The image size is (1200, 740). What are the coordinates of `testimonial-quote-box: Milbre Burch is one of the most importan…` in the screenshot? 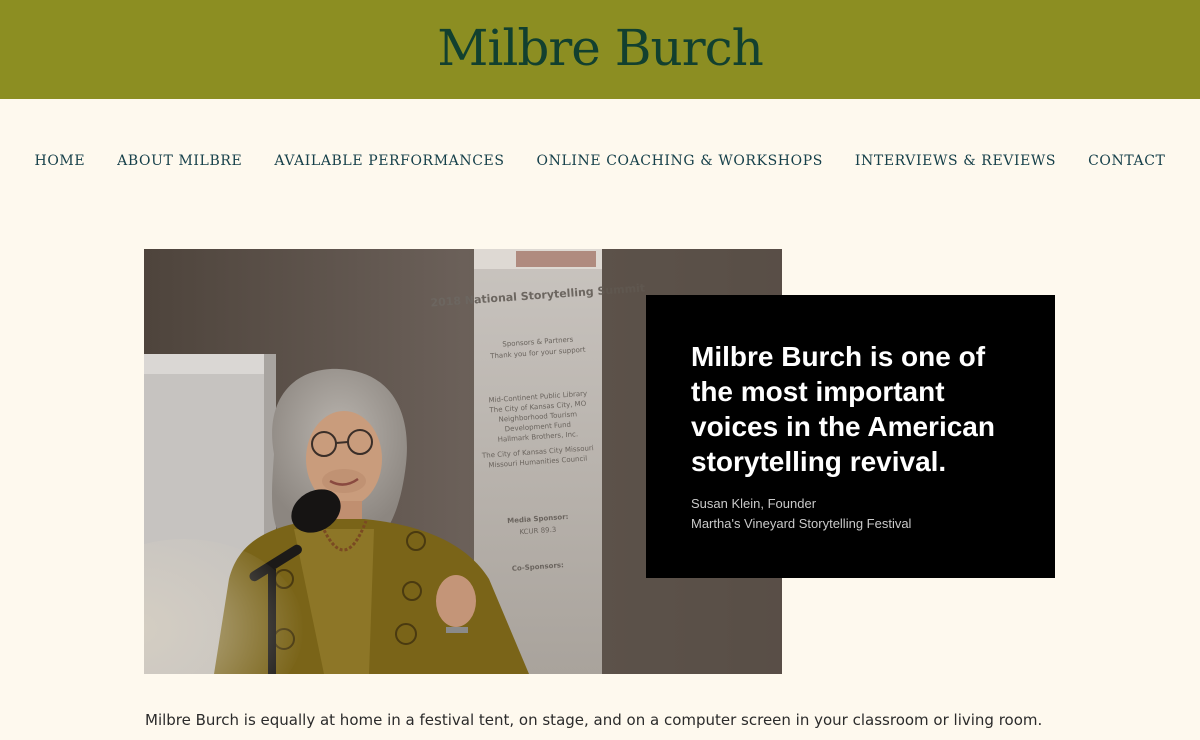 It's located at (850, 436).